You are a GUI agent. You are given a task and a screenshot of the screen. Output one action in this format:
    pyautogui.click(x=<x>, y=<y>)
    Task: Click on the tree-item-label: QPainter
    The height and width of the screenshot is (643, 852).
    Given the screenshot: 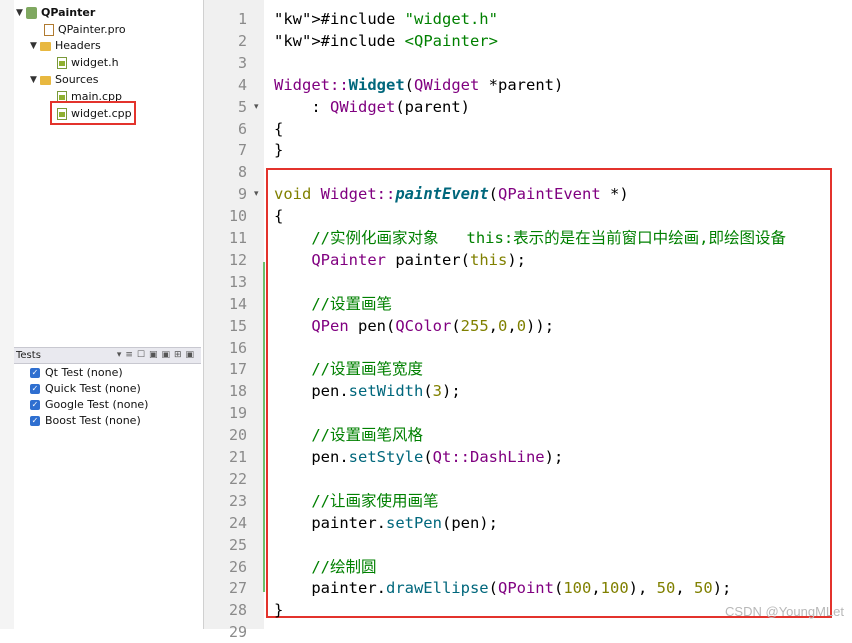 What is the action you would take?
    pyautogui.click(x=68, y=12)
    